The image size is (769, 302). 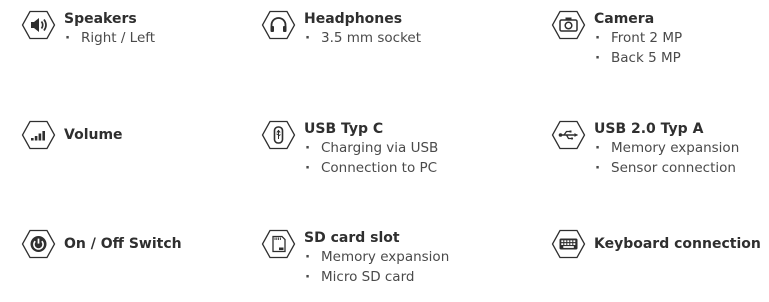 I want to click on feature-item: Right / Left, so click(x=109, y=38).